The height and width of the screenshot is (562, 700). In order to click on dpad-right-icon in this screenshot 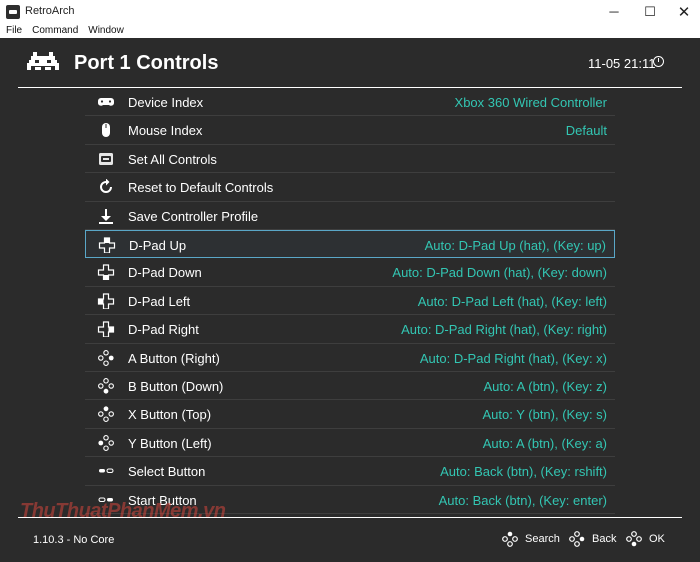, I will do `click(106, 329)`.